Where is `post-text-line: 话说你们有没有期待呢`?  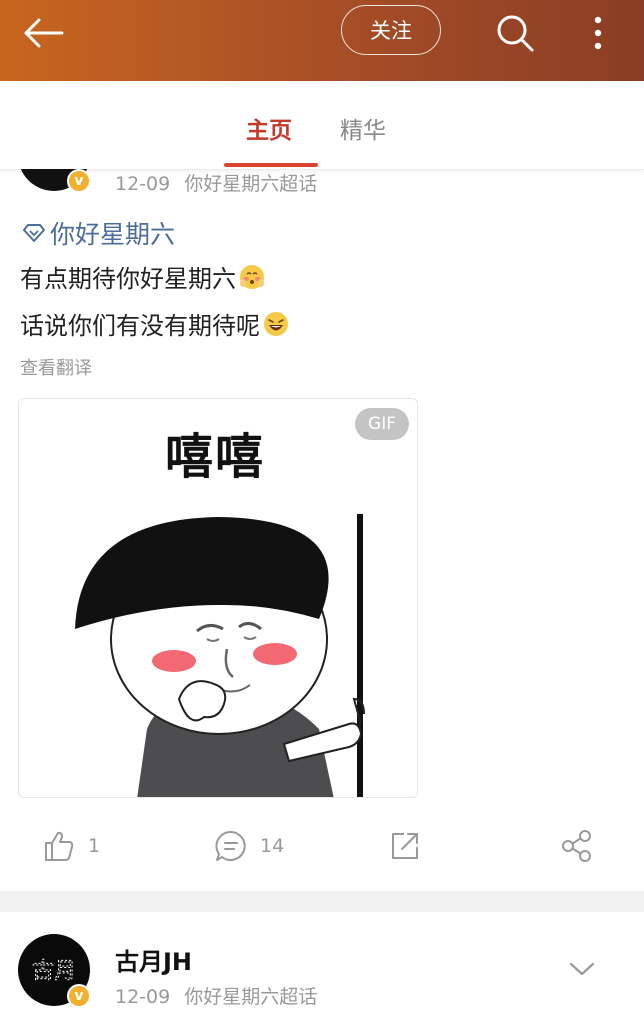
post-text-line: 话说你们有没有期待呢 is located at coordinates (155, 323).